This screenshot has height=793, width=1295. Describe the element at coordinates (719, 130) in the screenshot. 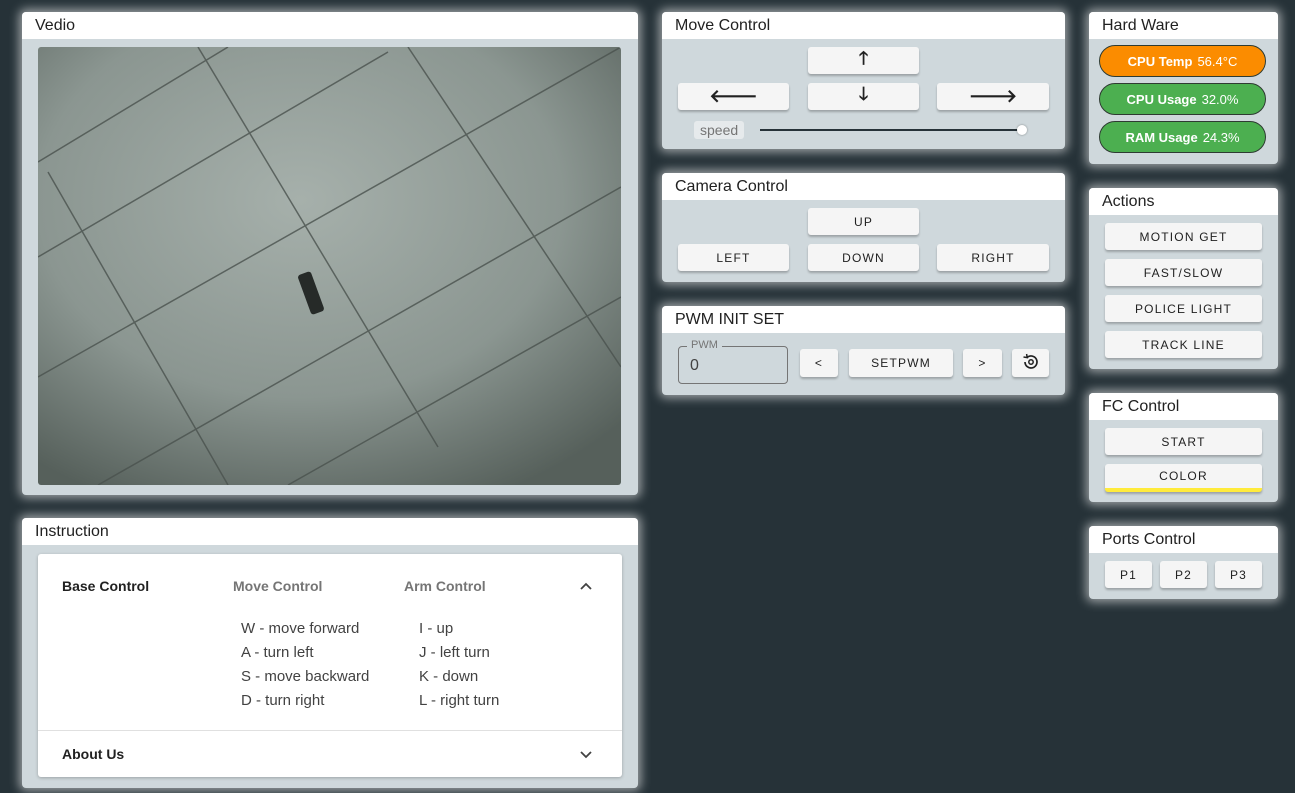

I see `speed-label: speed` at that location.